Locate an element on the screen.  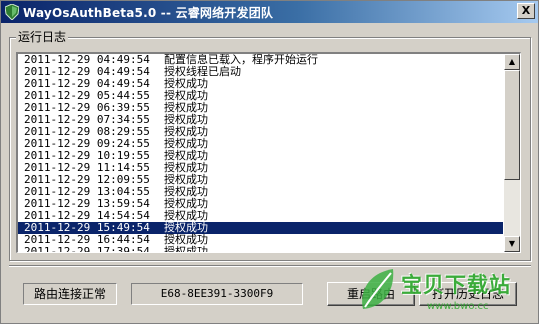
scrollbar-thumb is located at coordinates (512, 125).